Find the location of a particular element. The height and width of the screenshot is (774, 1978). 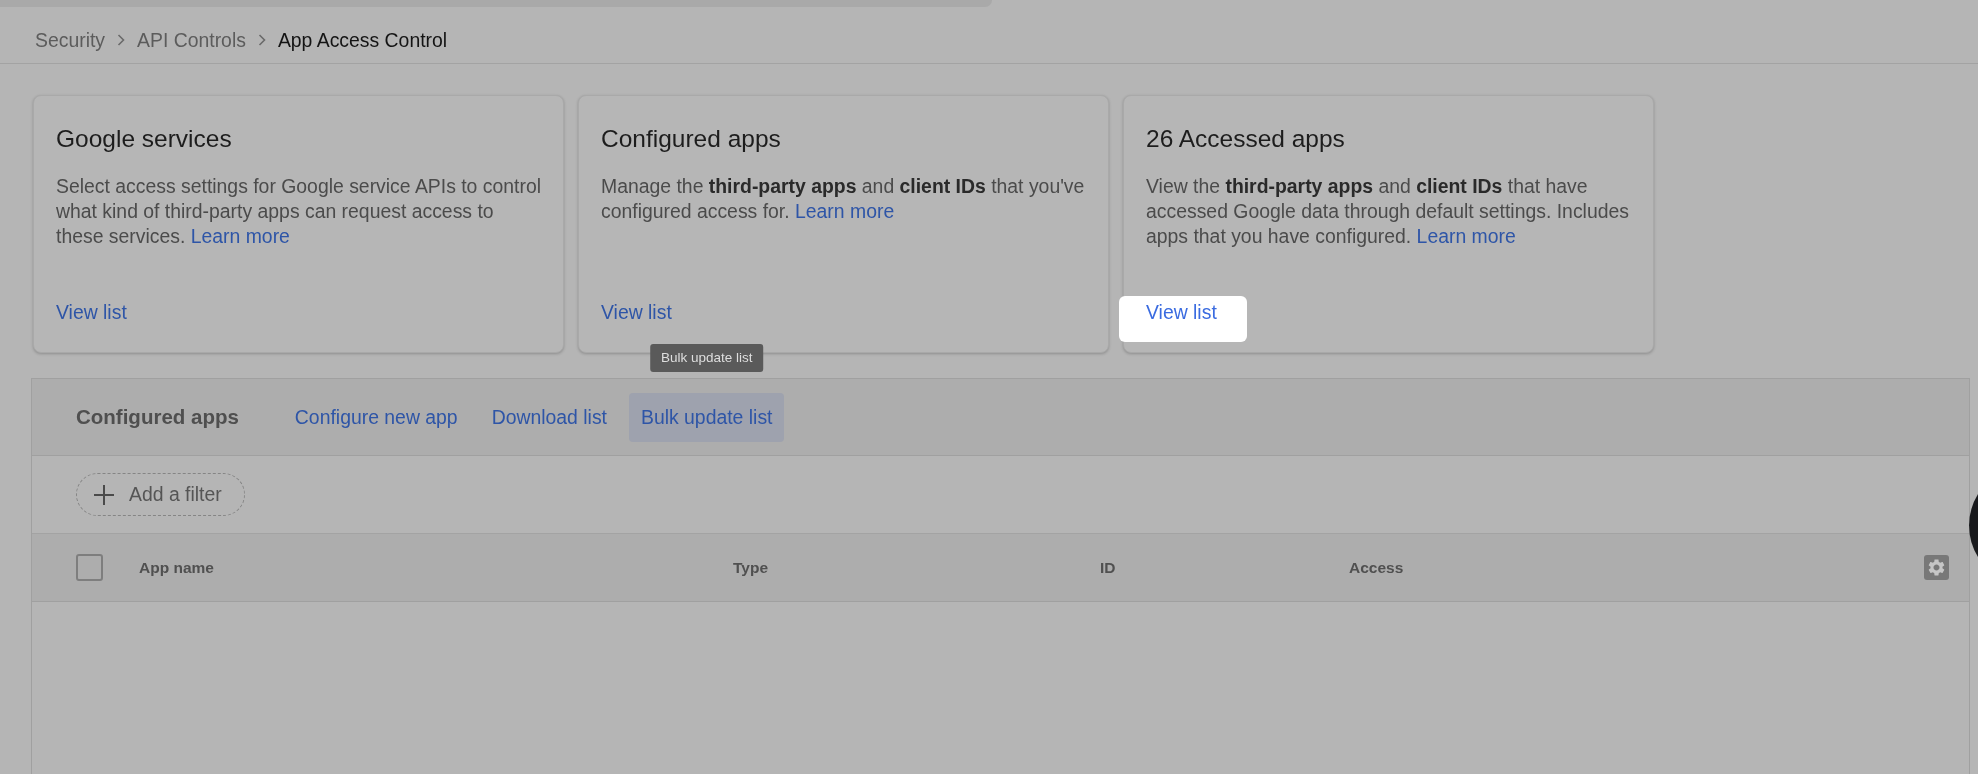

floating-button is located at coordinates (1973, 525).